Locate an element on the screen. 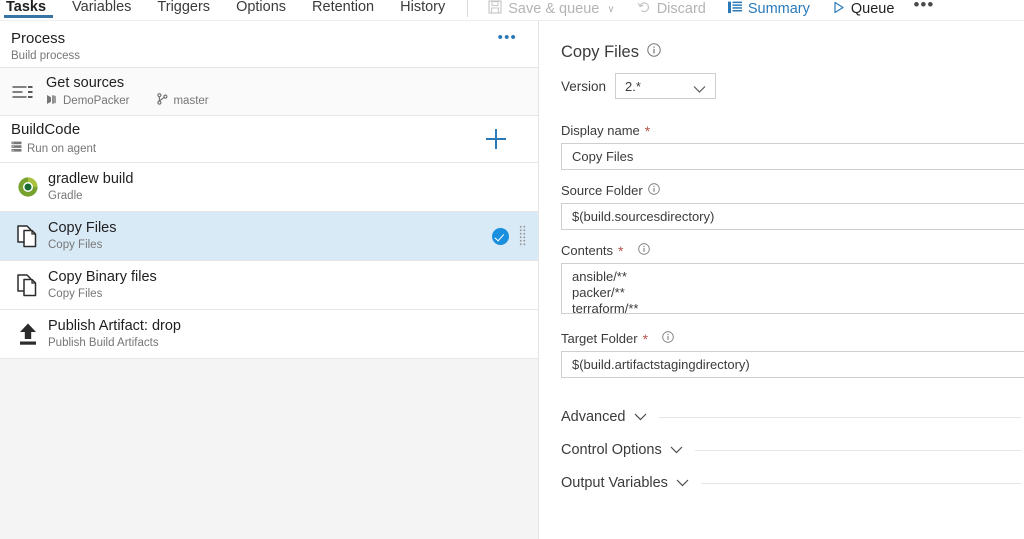 The width and height of the screenshot is (1024, 539). tab-history: History is located at coordinates (422, 10).